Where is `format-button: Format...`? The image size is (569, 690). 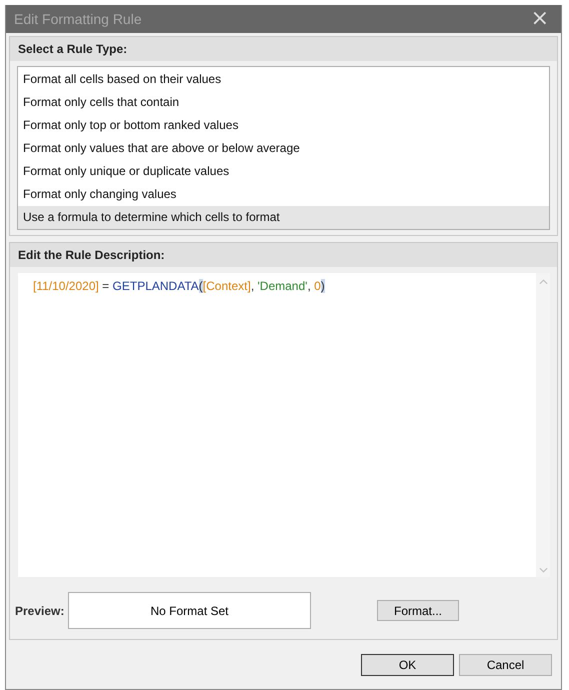
format-button: Format... is located at coordinates (418, 610).